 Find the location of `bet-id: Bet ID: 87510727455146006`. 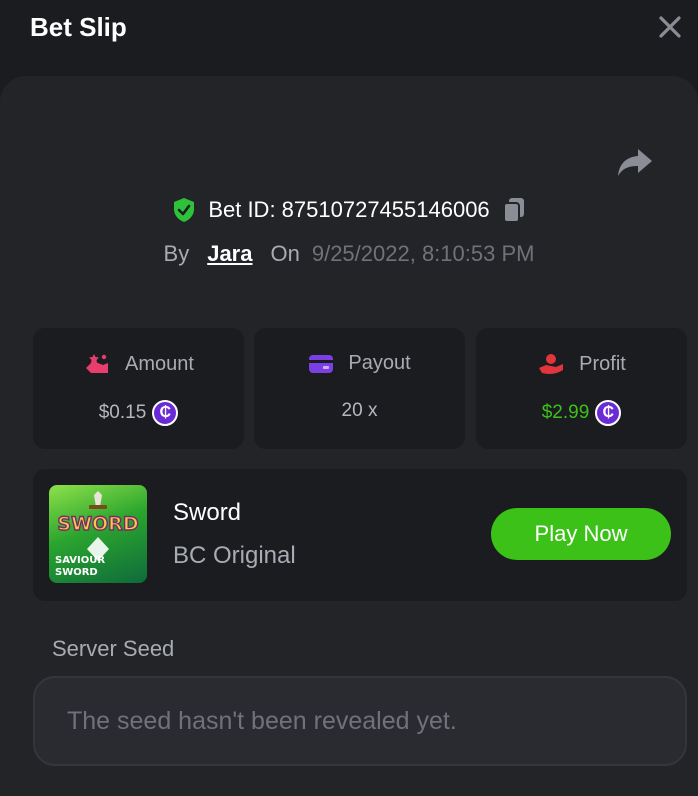

bet-id: Bet ID: 87510727455146006 is located at coordinates (349, 209).